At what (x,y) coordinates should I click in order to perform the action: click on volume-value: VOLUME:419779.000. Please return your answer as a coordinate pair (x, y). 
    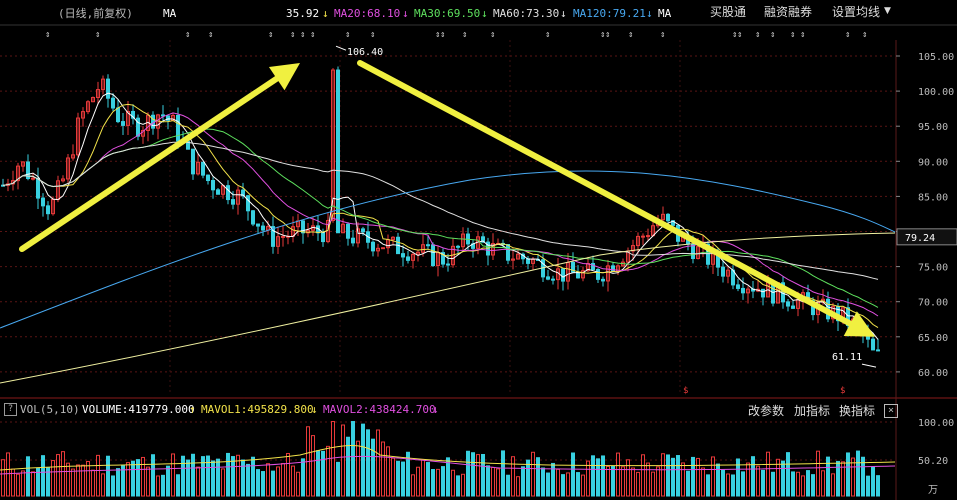
    Looking at the image, I should click on (138, 409).